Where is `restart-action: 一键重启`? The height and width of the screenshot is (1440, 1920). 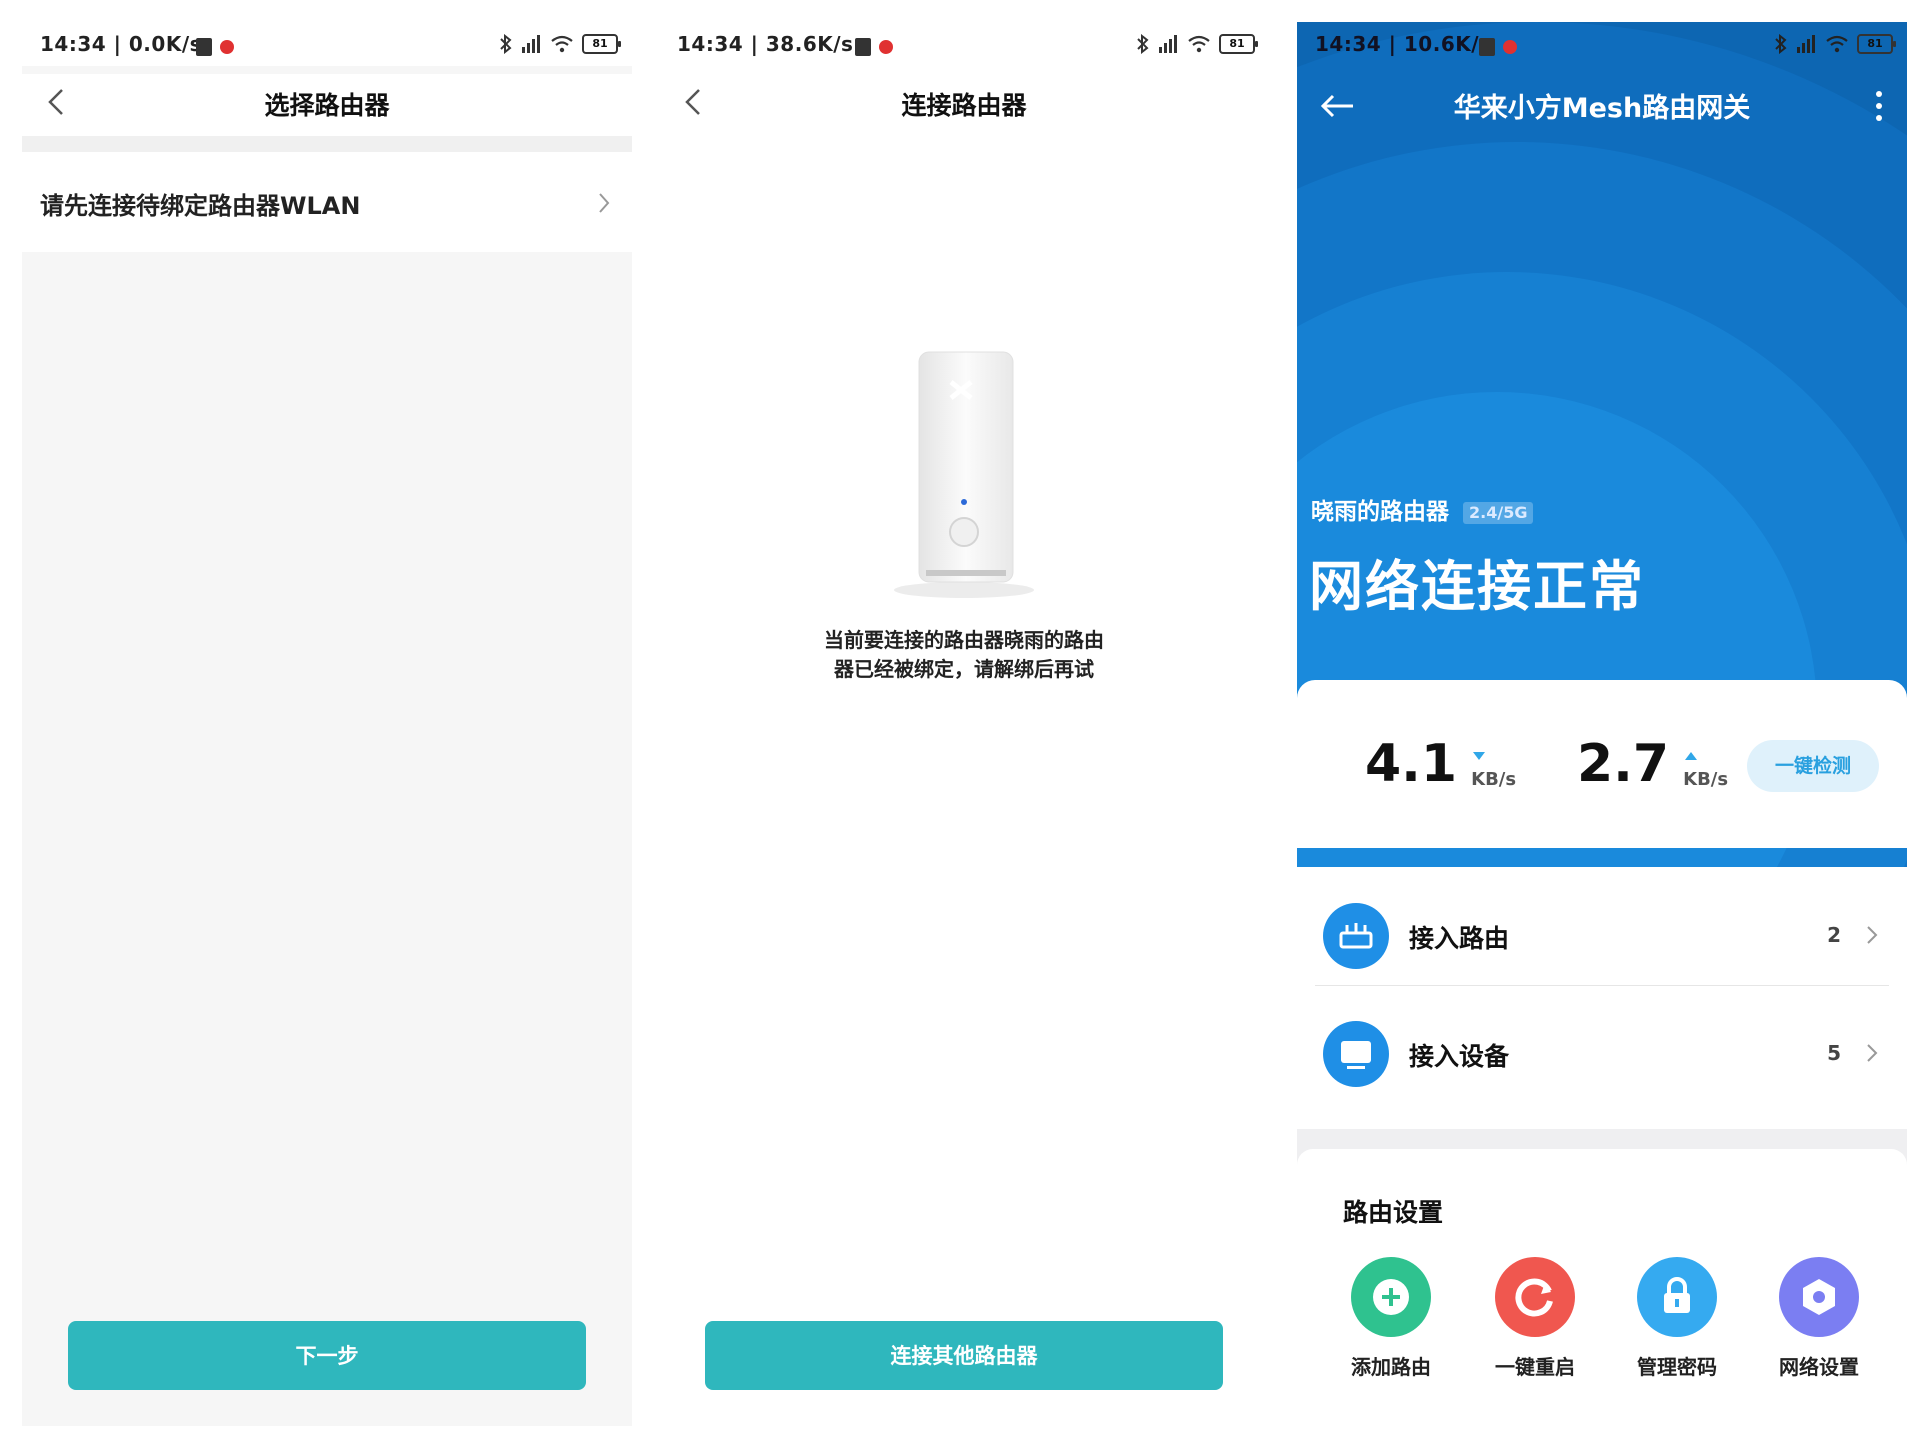
restart-action: 一键重启 is located at coordinates (1535, 1327).